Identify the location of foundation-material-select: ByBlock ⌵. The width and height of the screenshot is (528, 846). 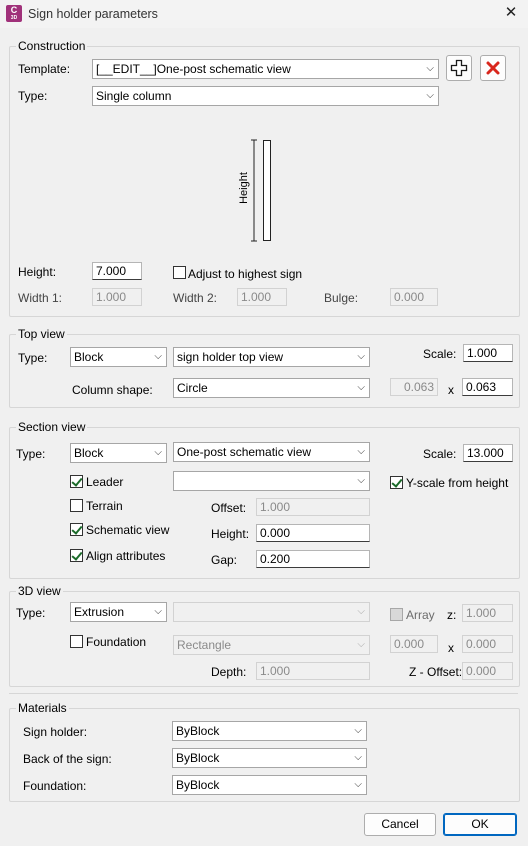
(269, 785).